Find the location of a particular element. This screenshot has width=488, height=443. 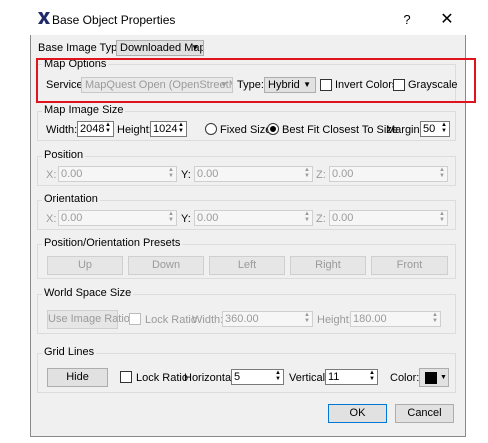

height-spinbox: 1024 ▲ ▼ is located at coordinates (168, 129).